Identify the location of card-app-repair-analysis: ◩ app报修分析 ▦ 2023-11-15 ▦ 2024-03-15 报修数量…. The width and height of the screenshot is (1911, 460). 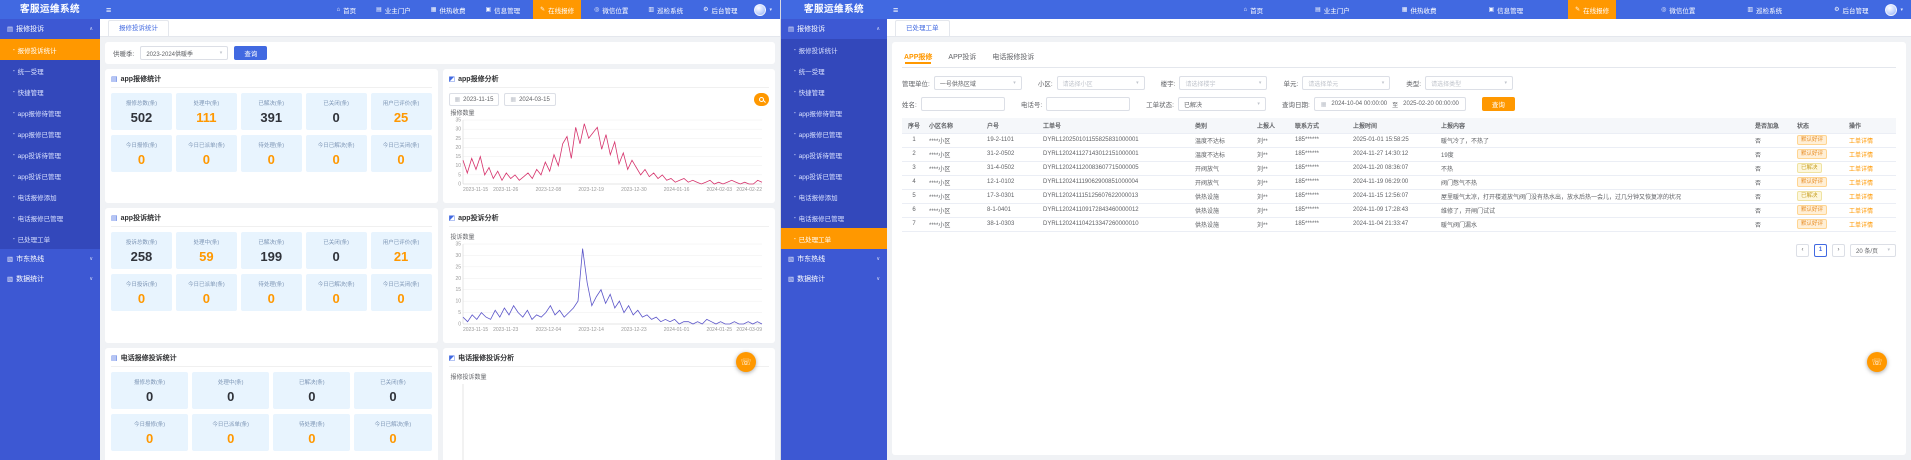
(608, 136).